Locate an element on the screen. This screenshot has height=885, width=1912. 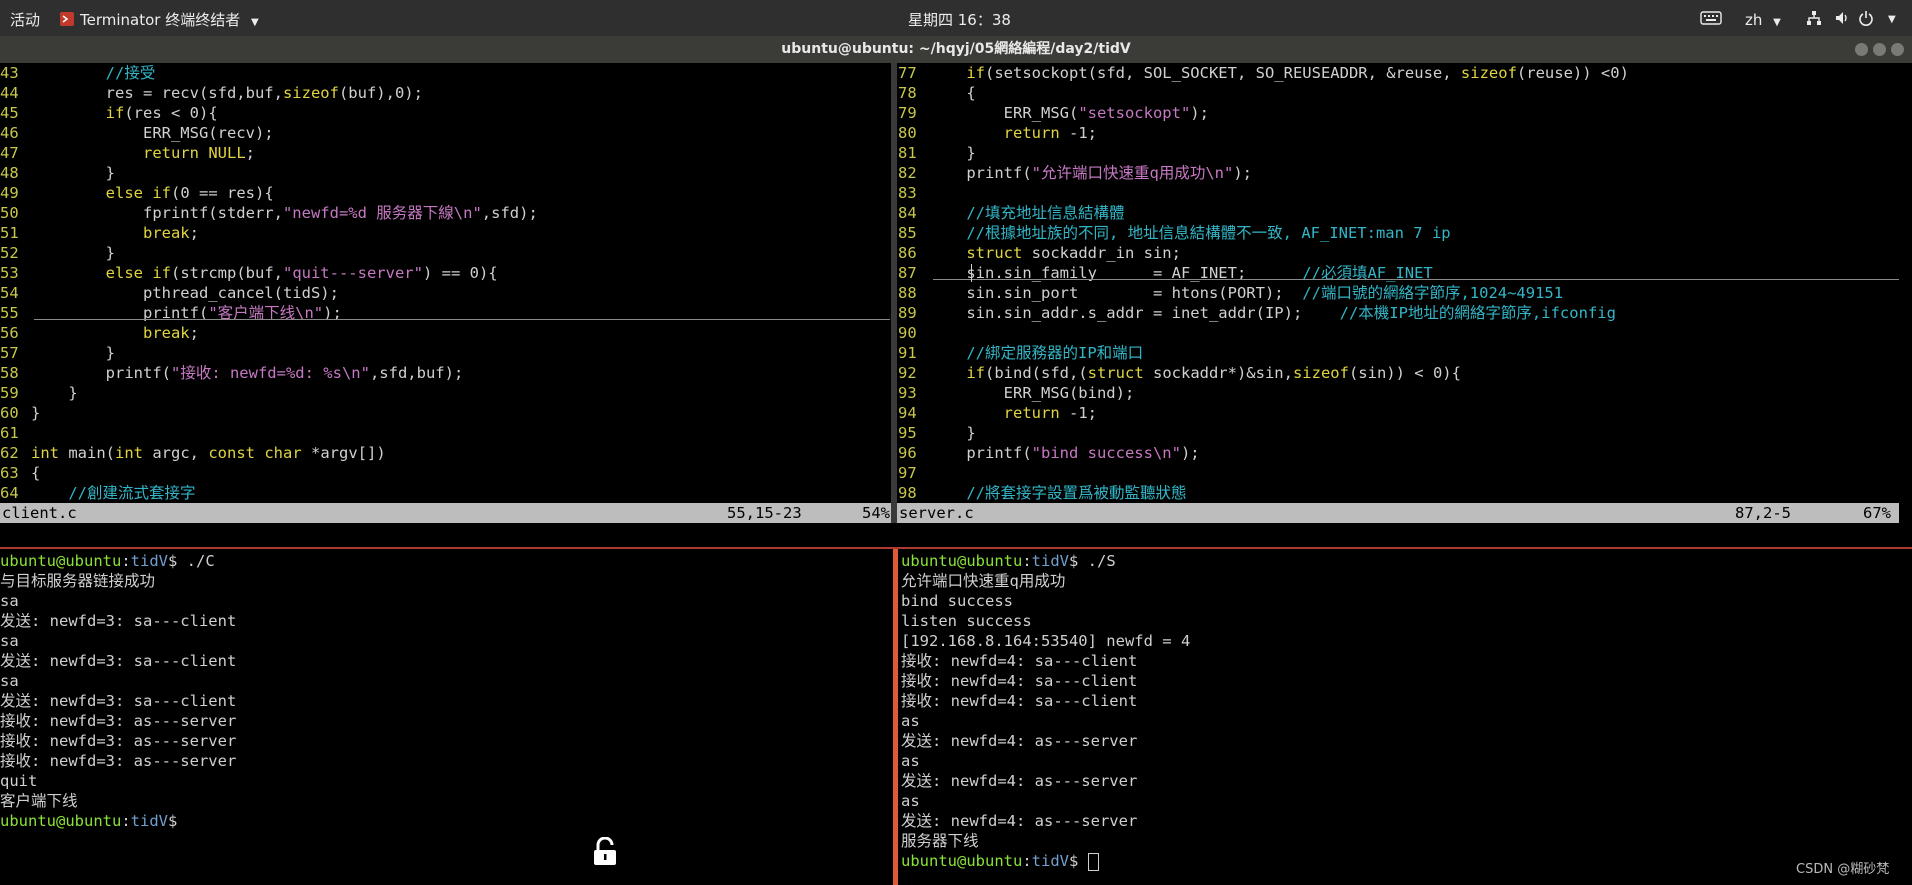
terminal-output-line: listen success is located at coordinates (966, 621).